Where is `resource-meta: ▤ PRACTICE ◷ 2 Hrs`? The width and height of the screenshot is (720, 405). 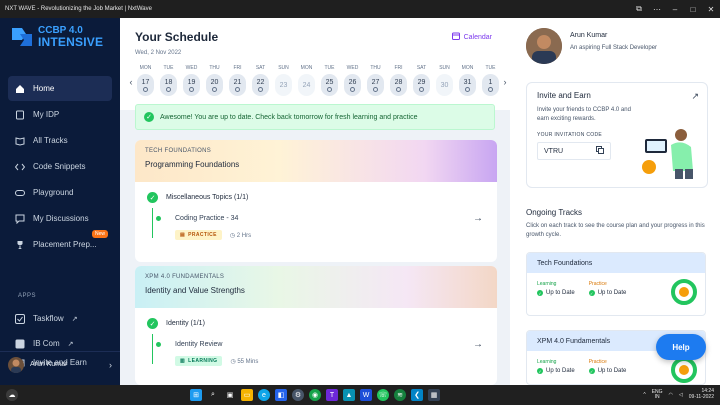
resource-meta: ▤ PRACTICE ◷ 2 Hrs is located at coordinates (330, 235).